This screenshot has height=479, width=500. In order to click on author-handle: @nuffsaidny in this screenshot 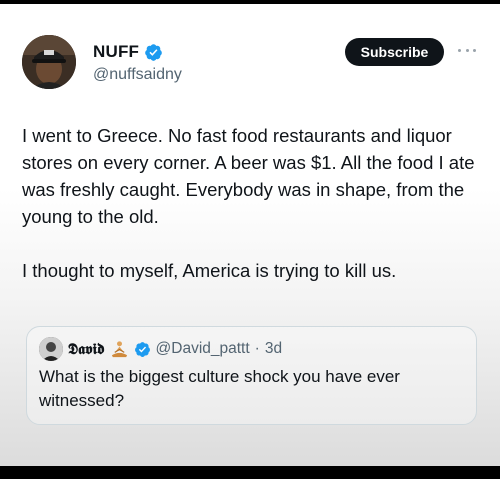, I will do `click(137, 75)`.